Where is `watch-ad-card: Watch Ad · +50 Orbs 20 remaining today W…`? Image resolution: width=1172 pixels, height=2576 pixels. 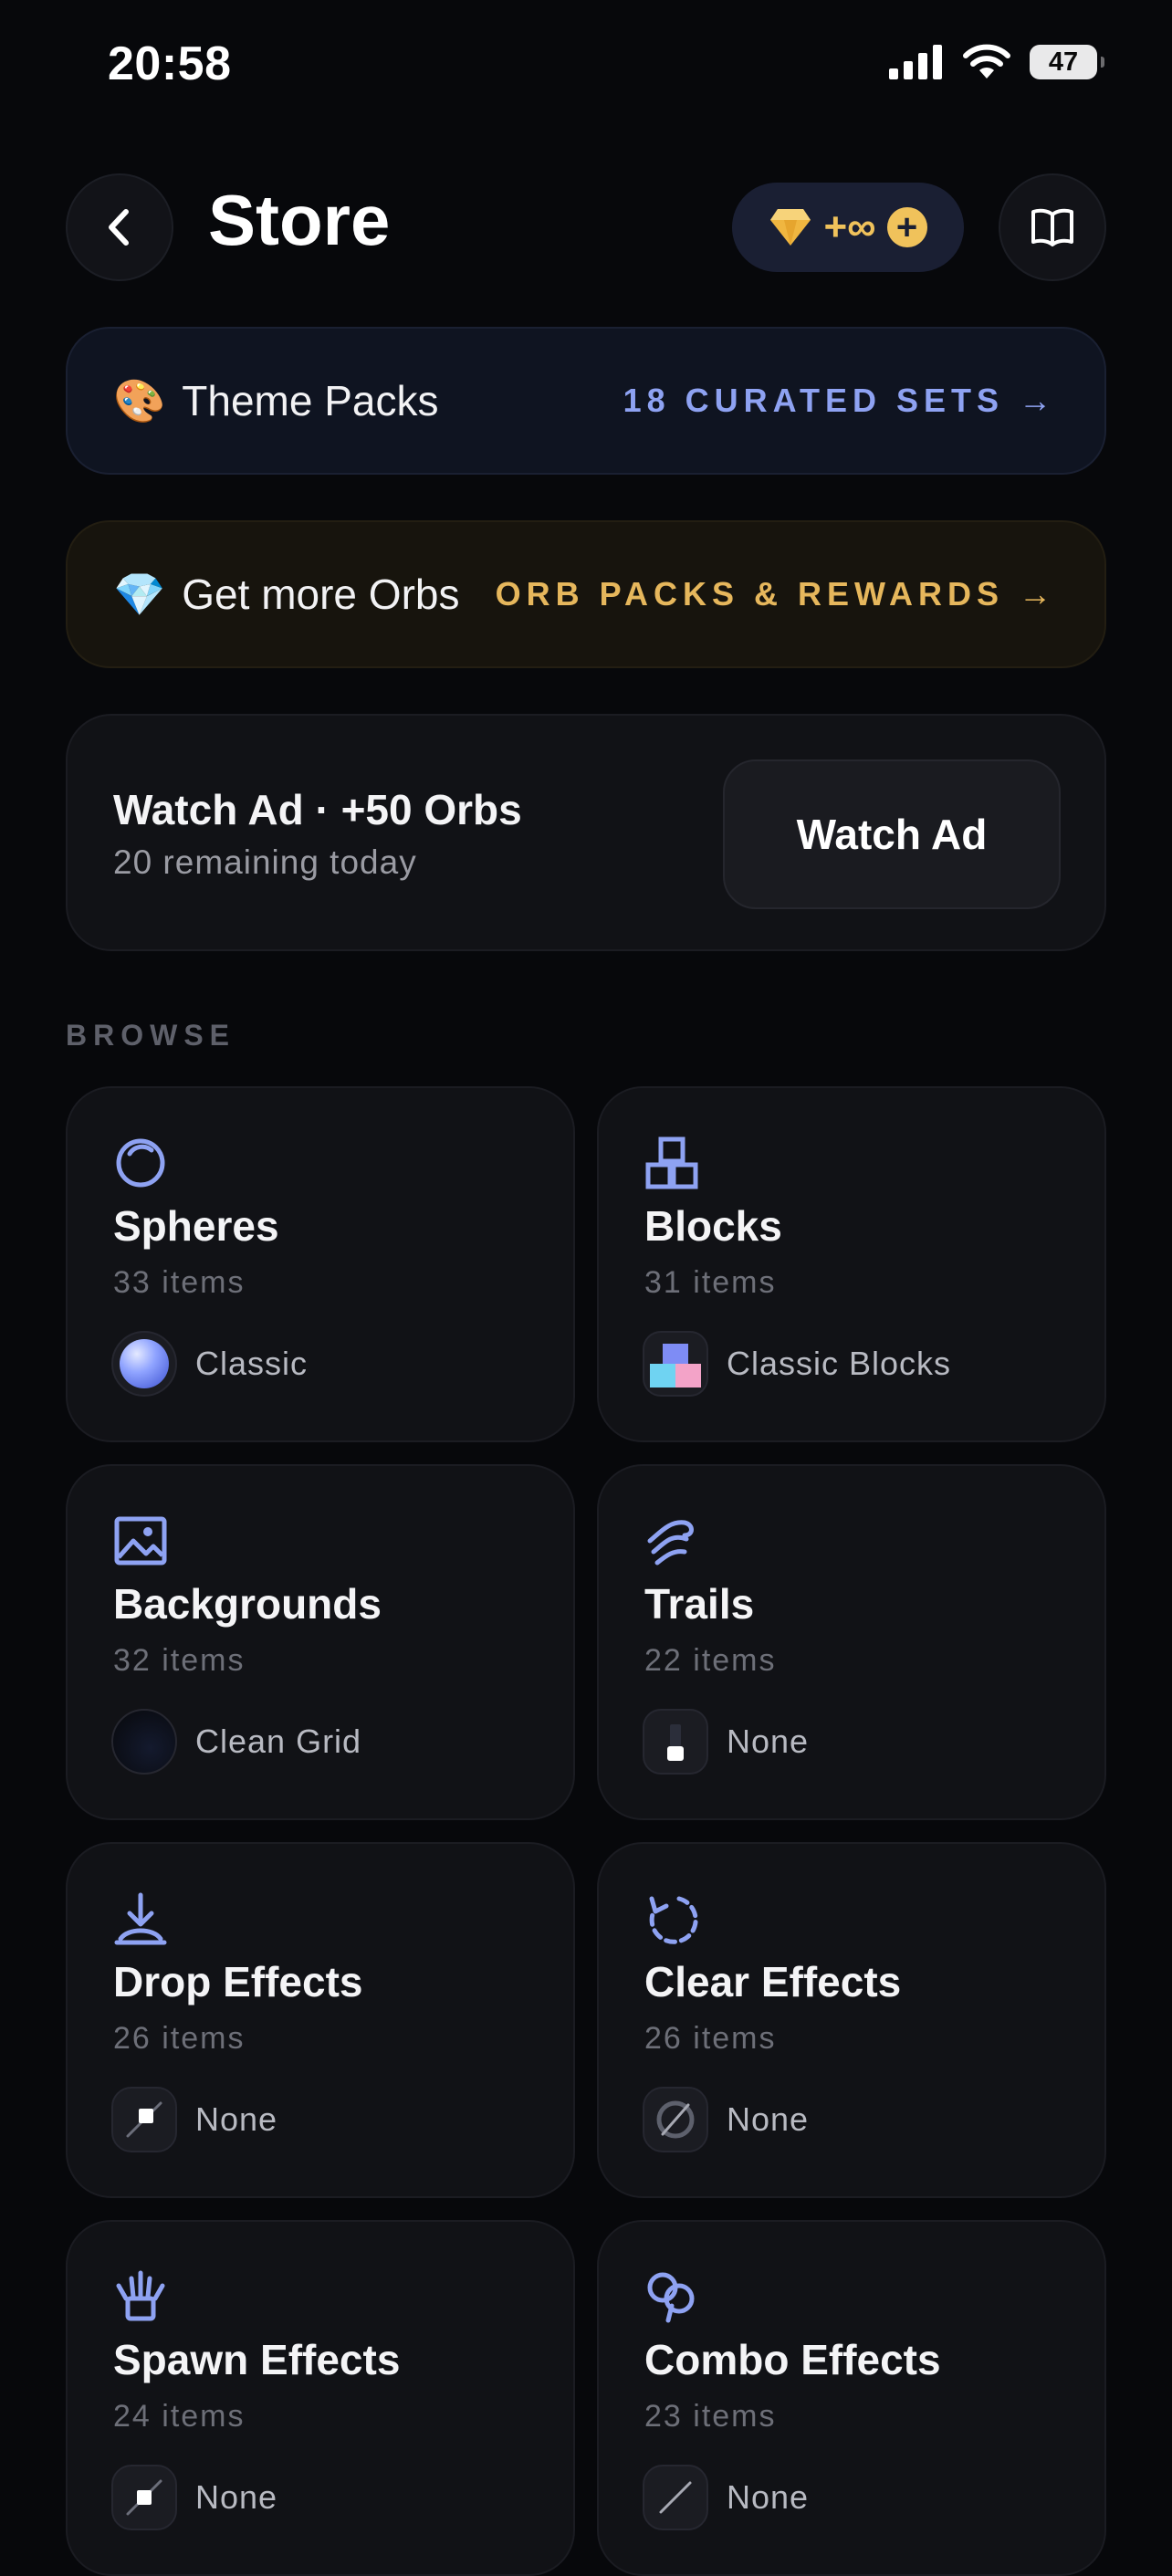
watch-ad-card: Watch Ad · +50 Orbs 20 remaining today W… is located at coordinates (586, 832).